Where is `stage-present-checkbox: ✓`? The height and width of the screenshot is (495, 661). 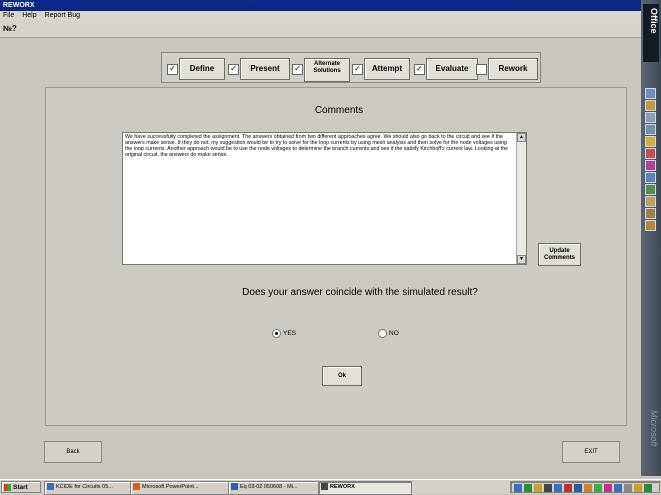 stage-present-checkbox: ✓ is located at coordinates (233, 69).